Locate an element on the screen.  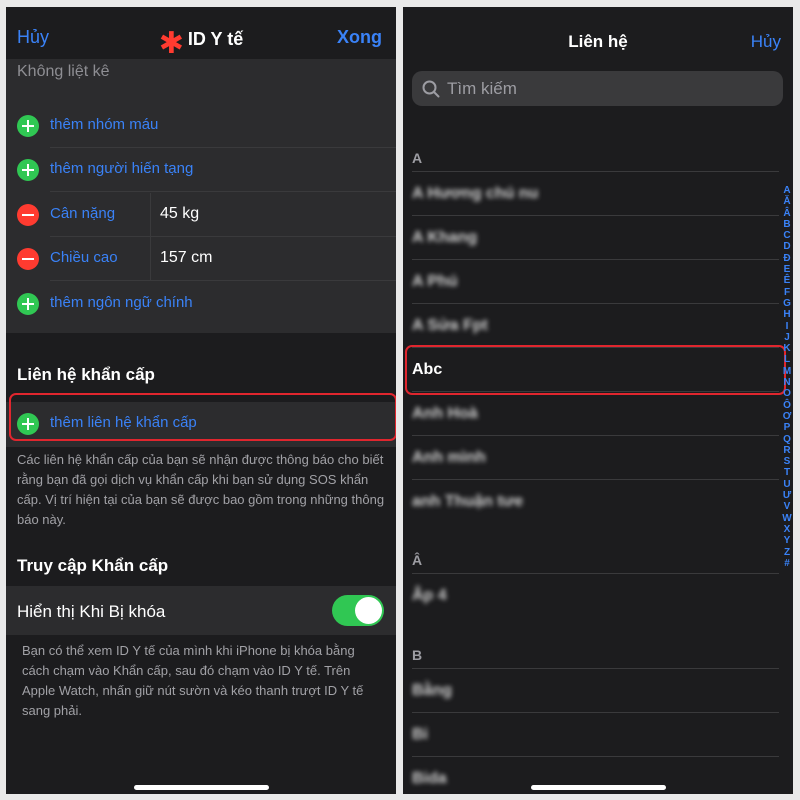
index-letter: Đ is located at coordinates (786, 258).